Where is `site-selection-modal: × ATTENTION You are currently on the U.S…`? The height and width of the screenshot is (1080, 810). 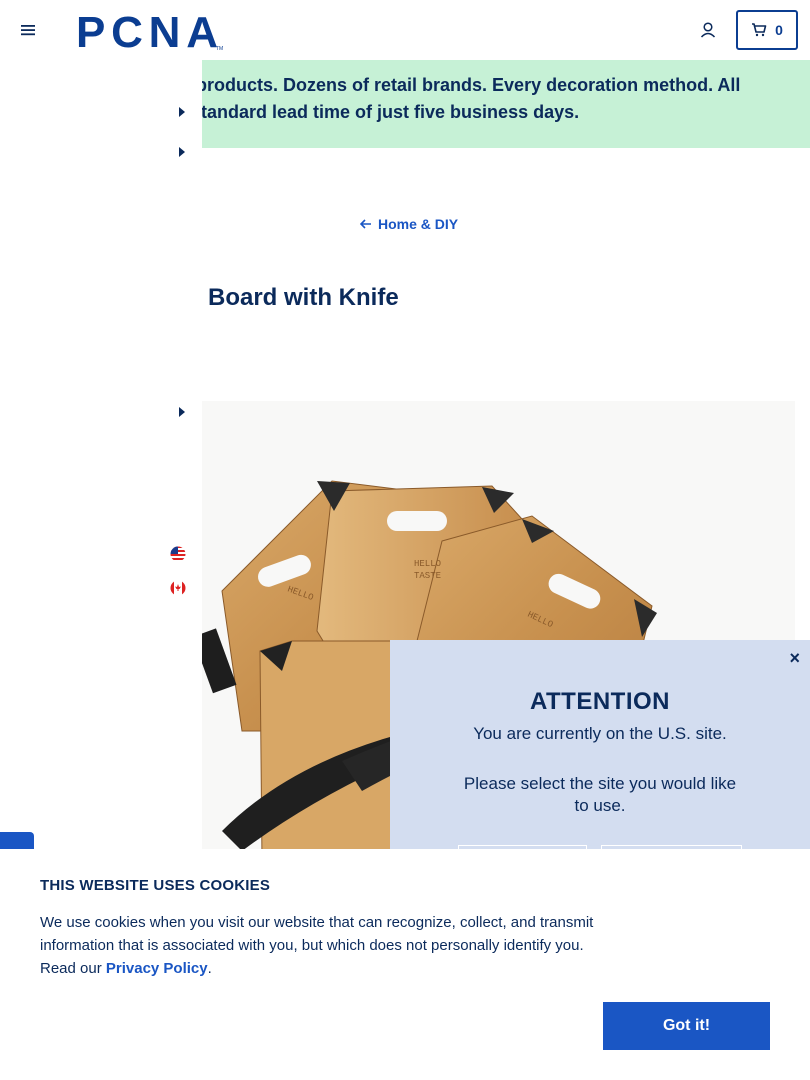 site-selection-modal: × ATTENTION You are currently on the U.S… is located at coordinates (600, 762).